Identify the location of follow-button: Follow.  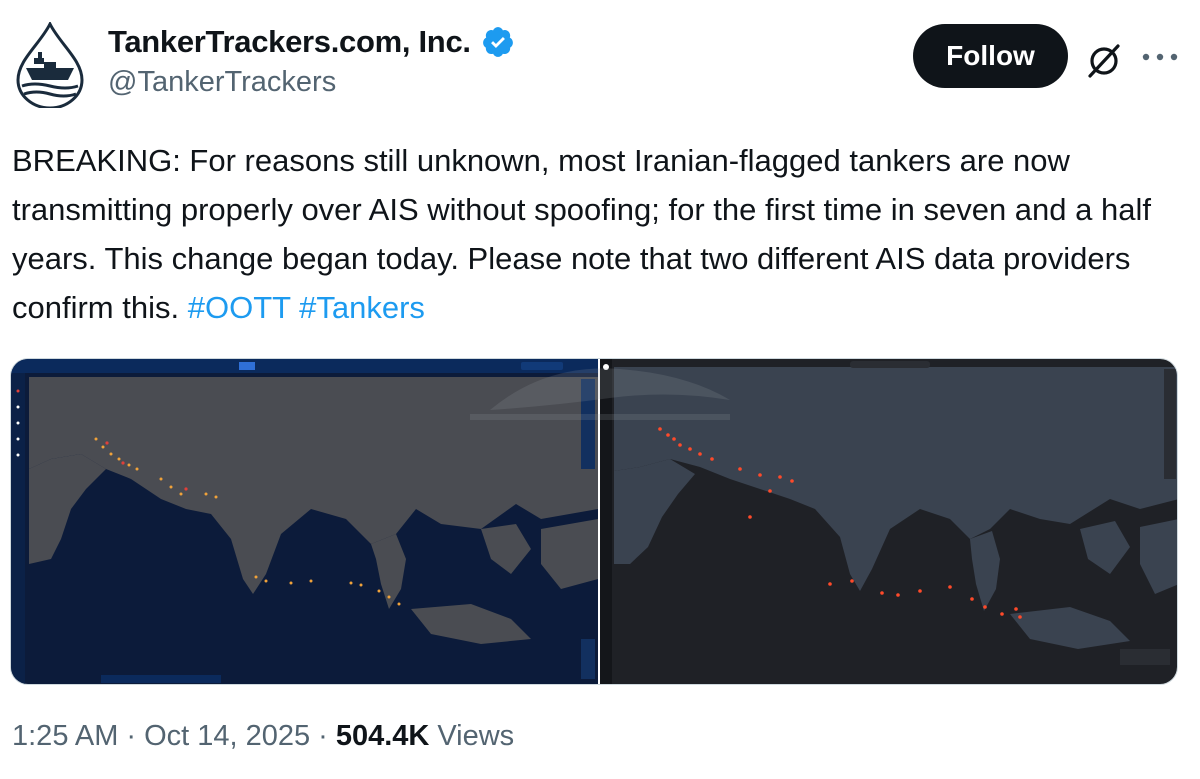
(990, 56).